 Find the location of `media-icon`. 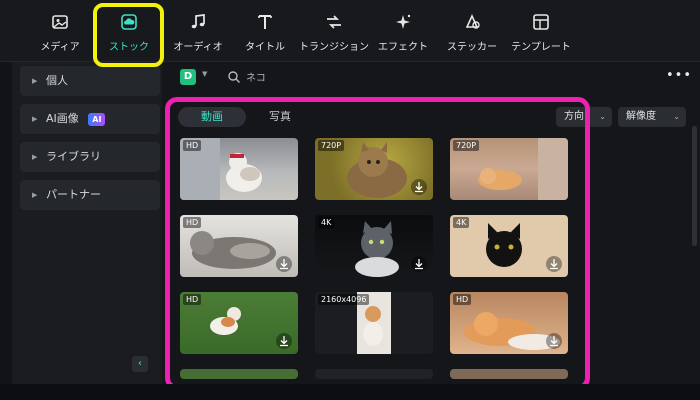

media-icon is located at coordinates (60, 23).